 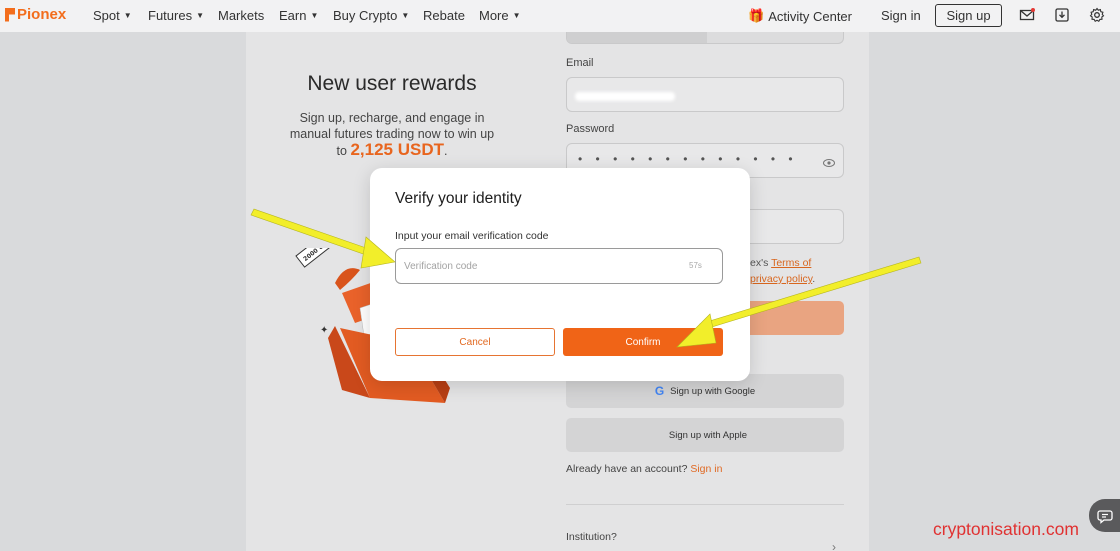 I want to click on nav-spot: Spot ▼, so click(x=112, y=15).